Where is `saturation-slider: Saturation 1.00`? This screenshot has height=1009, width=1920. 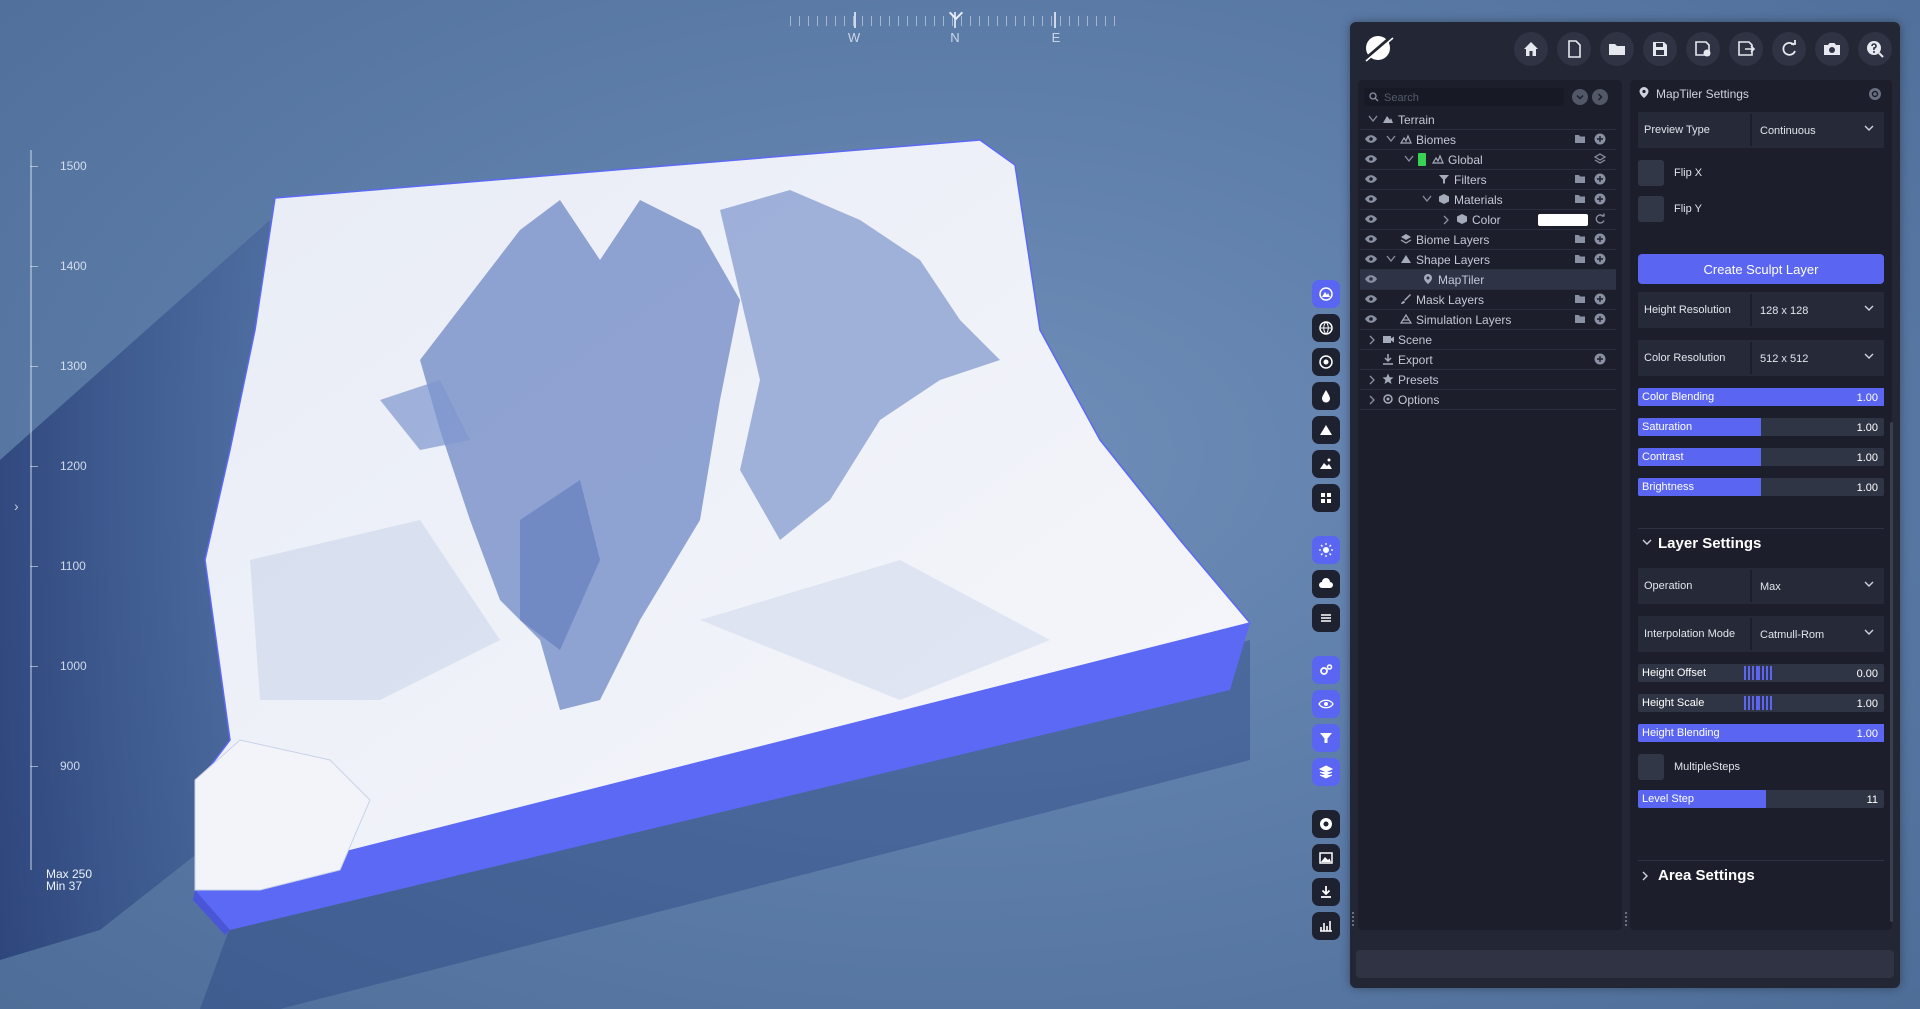
saturation-slider: Saturation 1.00 is located at coordinates (1761, 427).